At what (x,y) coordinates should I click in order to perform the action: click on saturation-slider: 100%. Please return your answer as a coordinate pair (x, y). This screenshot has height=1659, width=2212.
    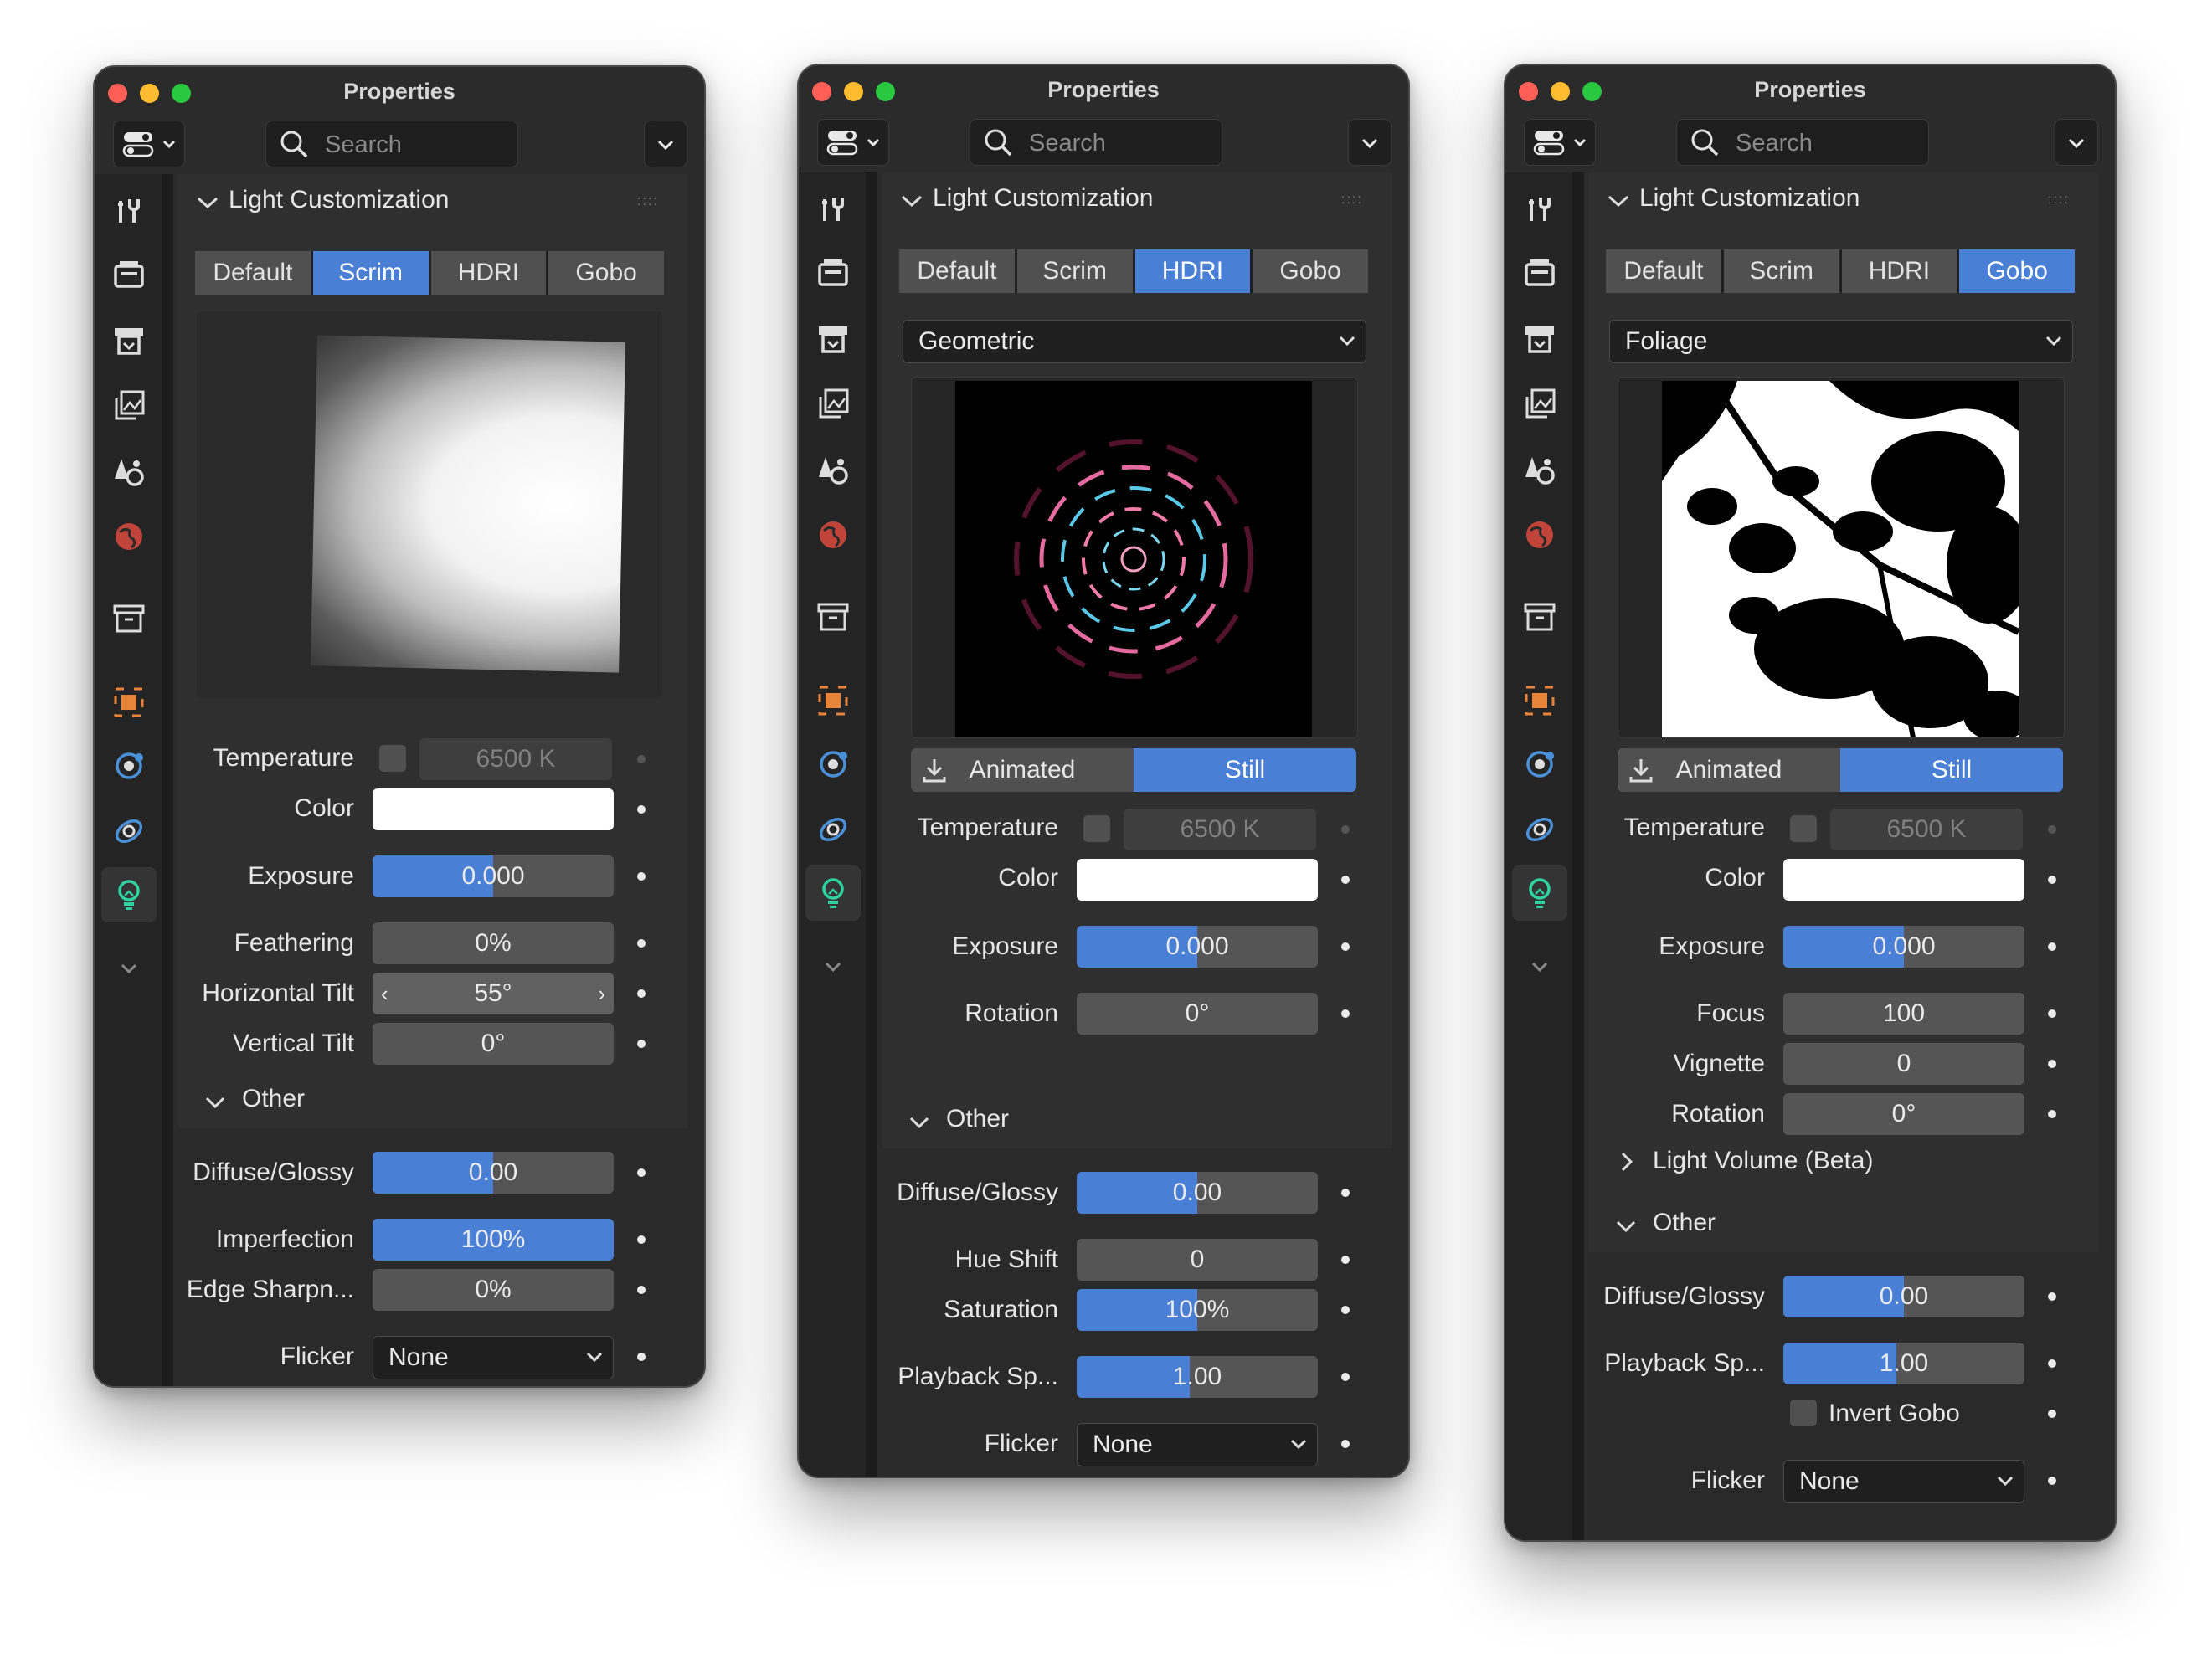
    Looking at the image, I should click on (1197, 1310).